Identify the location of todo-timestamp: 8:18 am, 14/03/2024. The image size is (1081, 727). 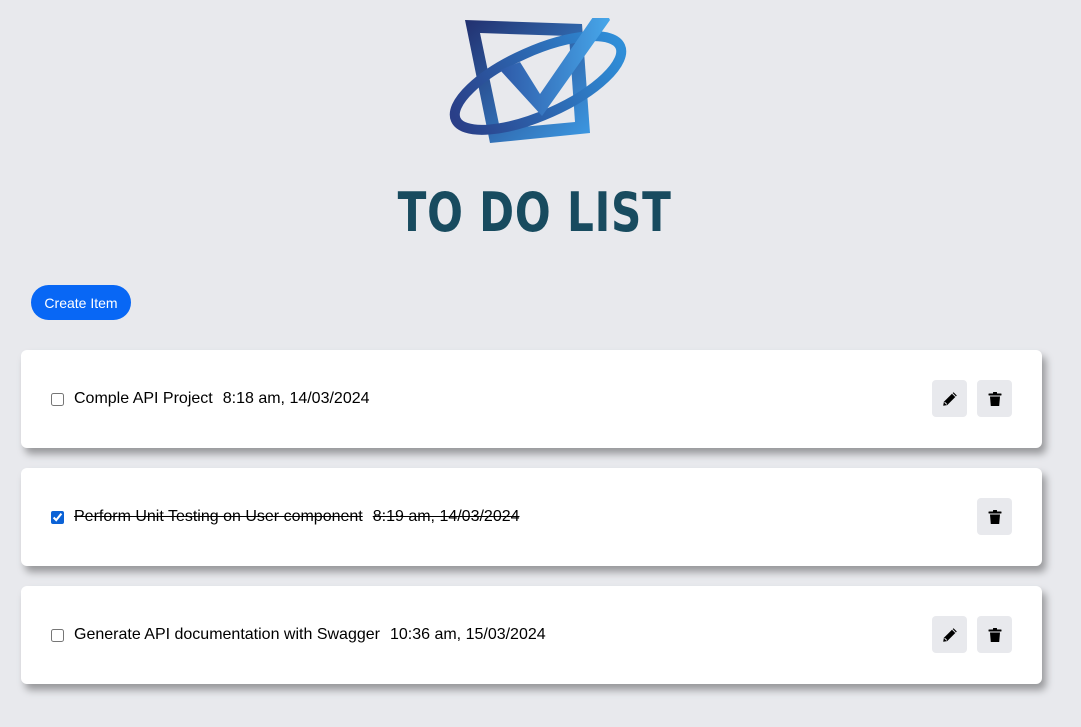
(296, 398).